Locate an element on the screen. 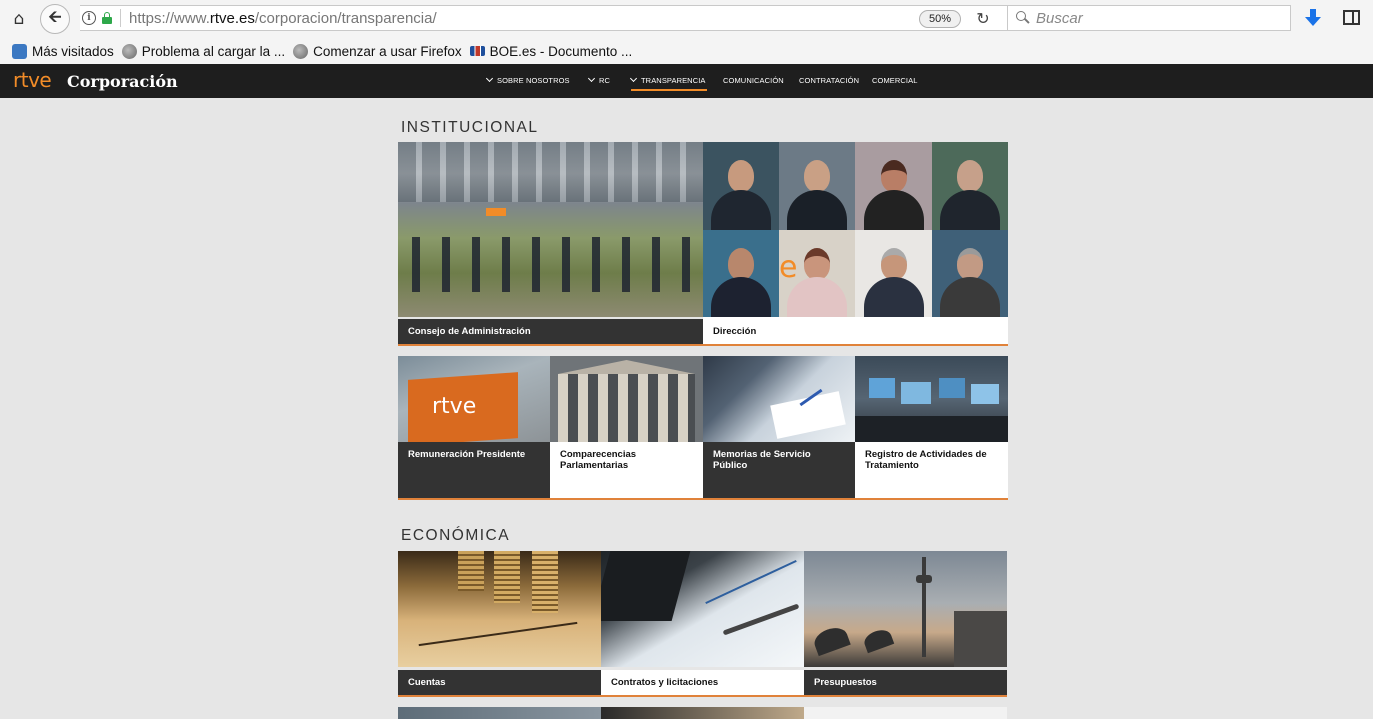 This screenshot has height=719, width=1373. back-button: 🡨 is located at coordinates (55, 19).